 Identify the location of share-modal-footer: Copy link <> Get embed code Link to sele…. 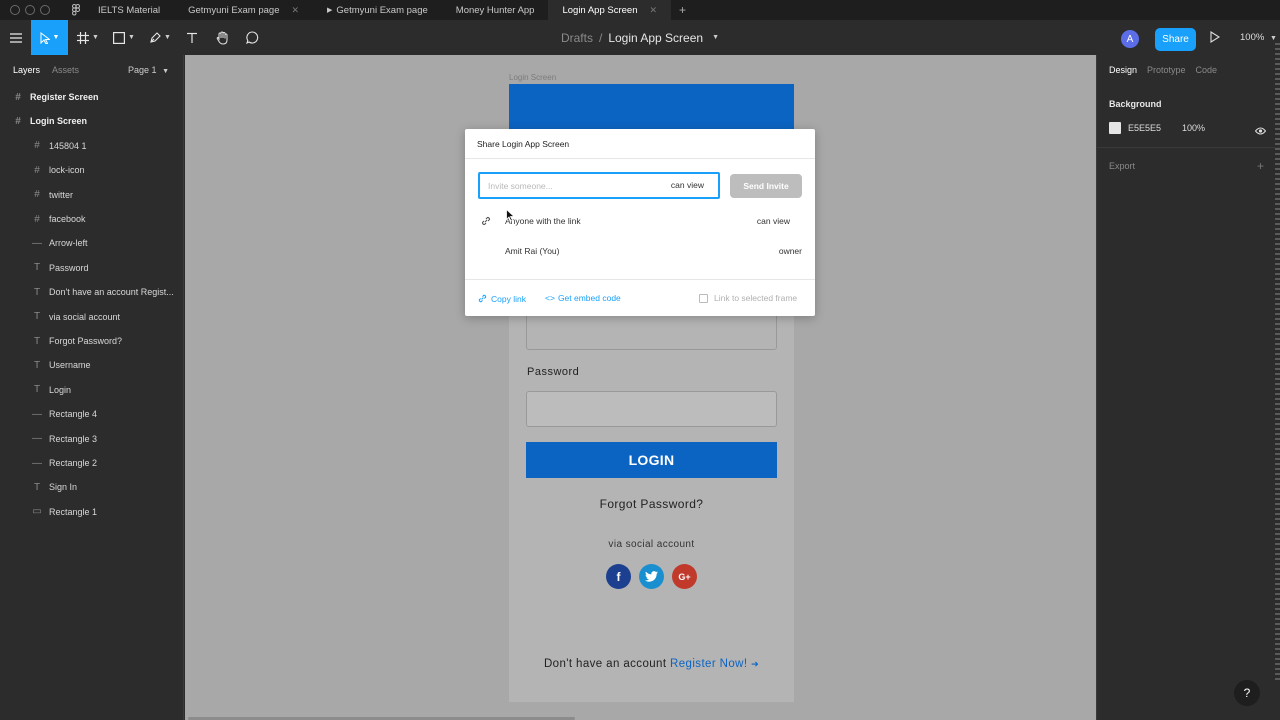
(640, 297).